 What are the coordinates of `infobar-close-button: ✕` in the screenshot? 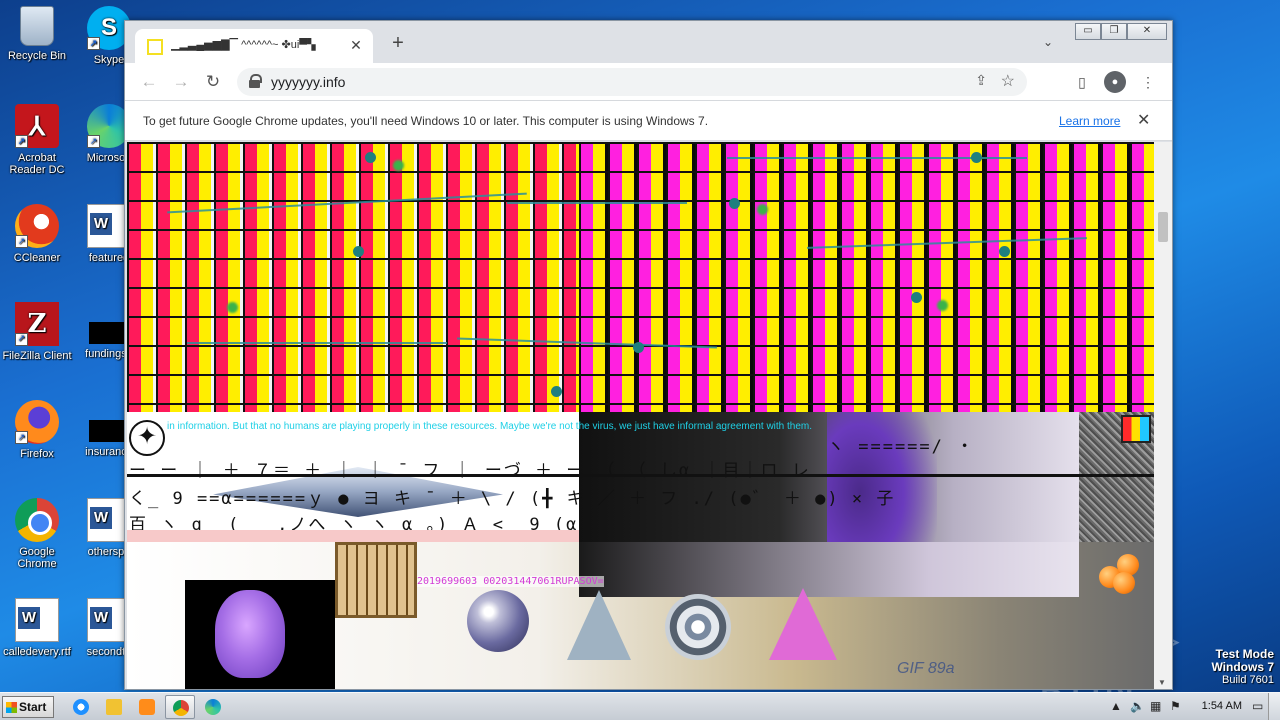 It's located at (1143, 120).